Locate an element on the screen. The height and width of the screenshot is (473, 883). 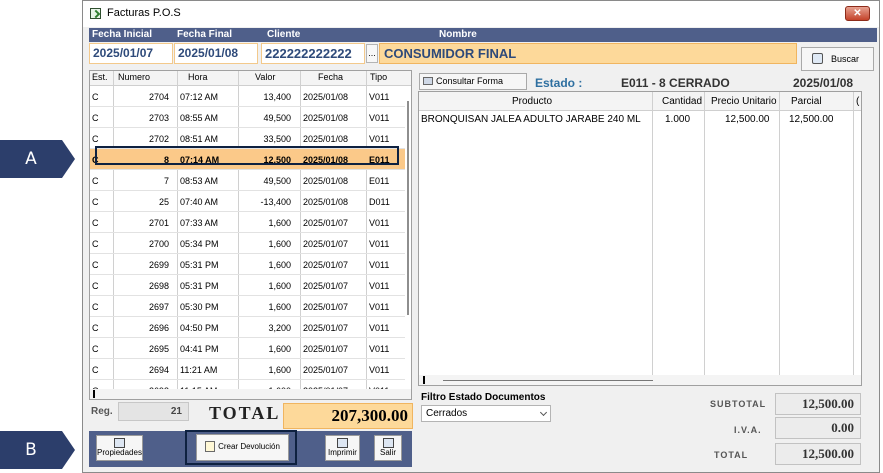
invoice-list-header: Est. Numero Hora Valor Fecha Tipo is located at coordinates (250, 78).